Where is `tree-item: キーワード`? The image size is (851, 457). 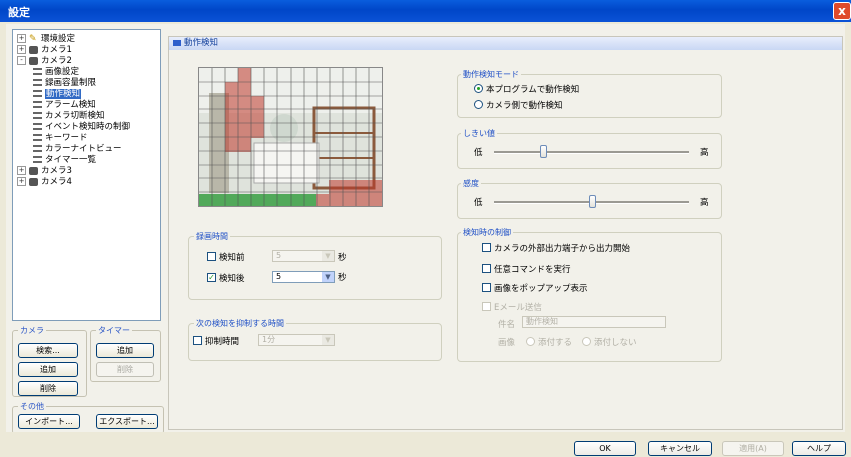 tree-item: キーワード is located at coordinates (60, 138).